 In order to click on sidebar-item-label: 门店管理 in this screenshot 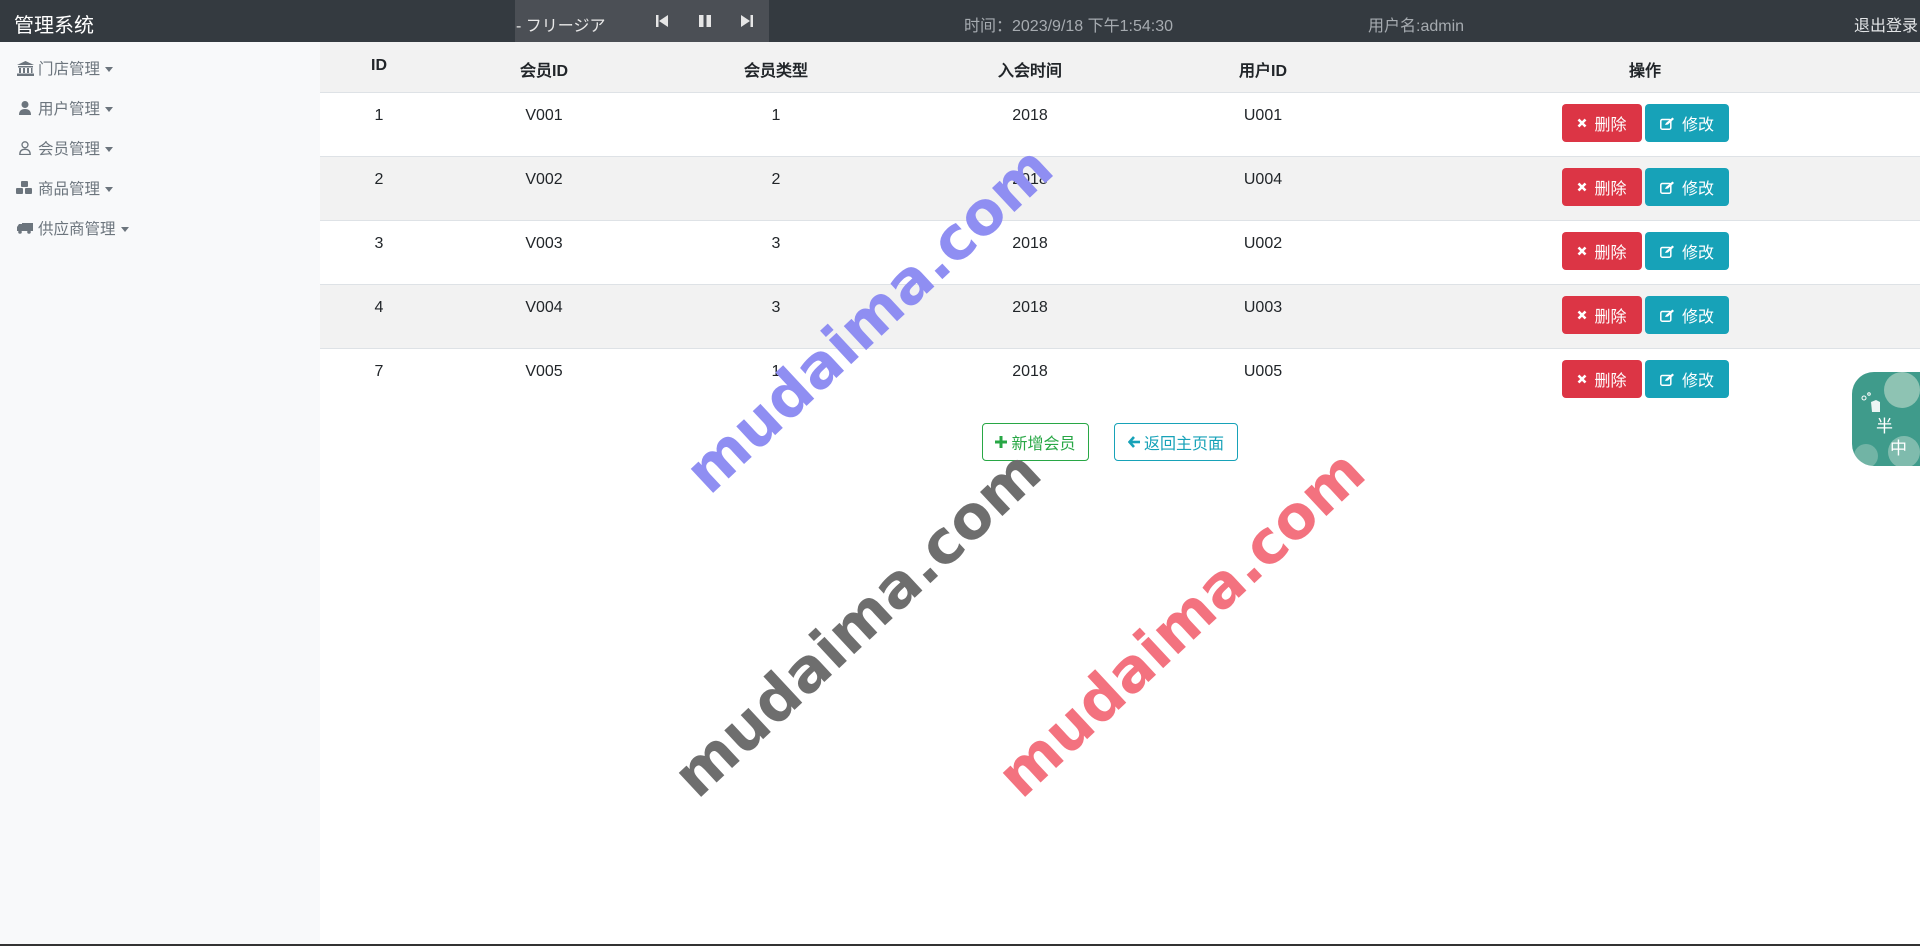, I will do `click(69, 69)`.